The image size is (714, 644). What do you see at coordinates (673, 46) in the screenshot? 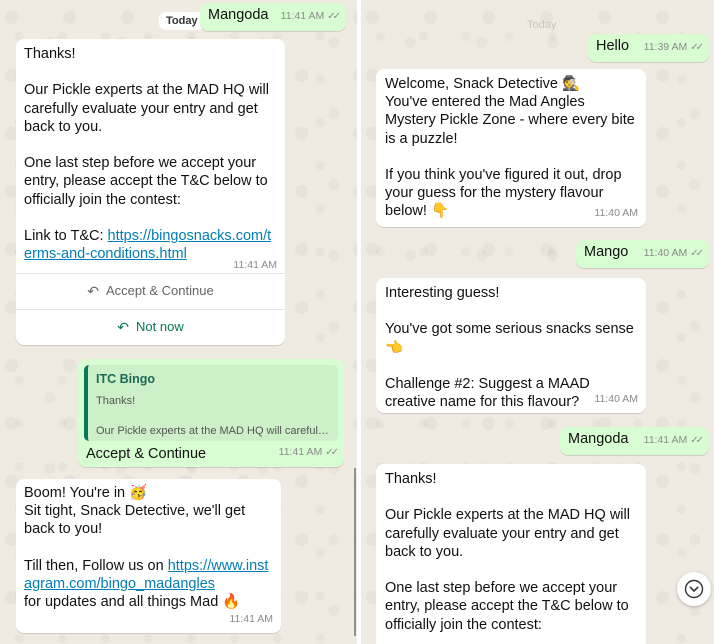
I see `message-meta: 11:39 AM ✓✓` at bounding box center [673, 46].